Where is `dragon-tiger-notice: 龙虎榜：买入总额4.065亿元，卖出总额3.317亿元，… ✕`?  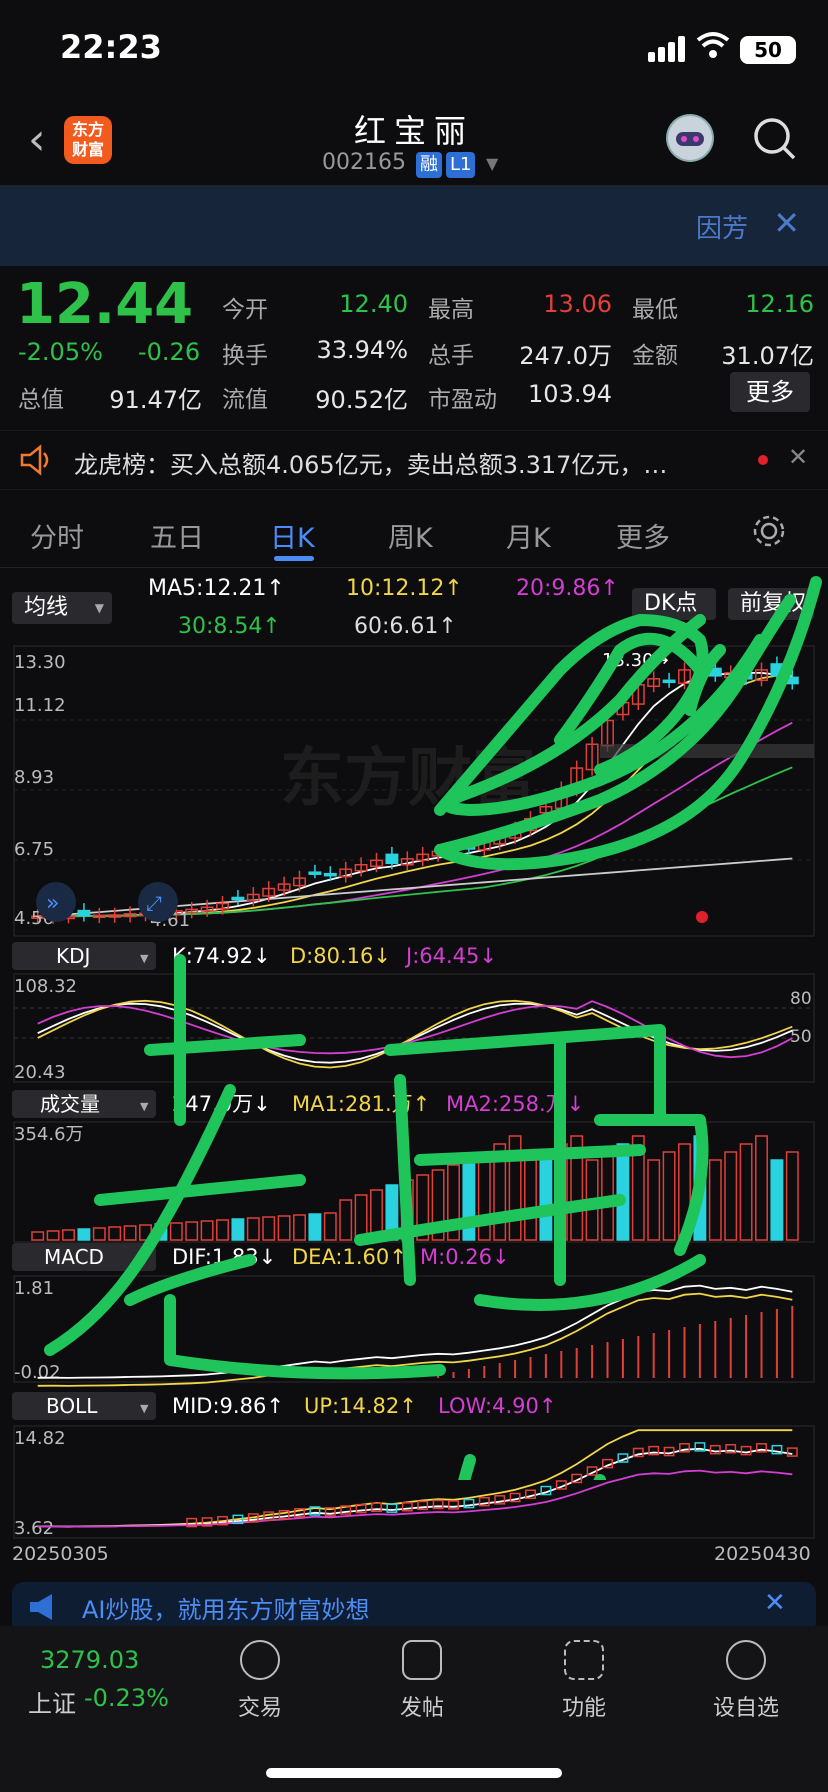 dragon-tiger-notice: 龙虎榜：买入总额4.065亿元，卖出总额3.317亿元，… ✕ is located at coordinates (414, 460).